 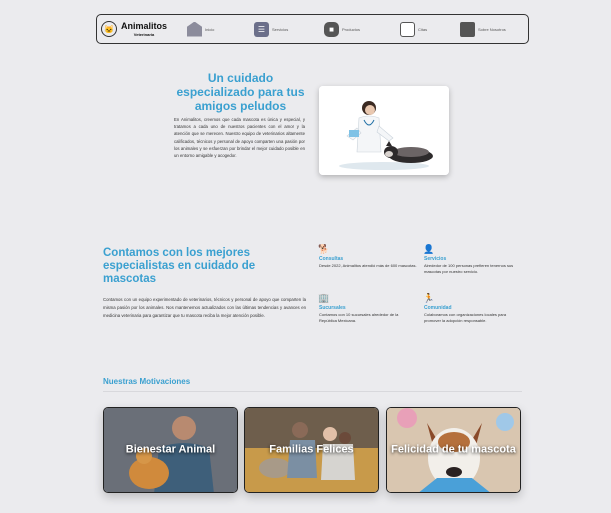 What do you see at coordinates (194, 29) in the screenshot?
I see `home-icon` at bounding box center [194, 29].